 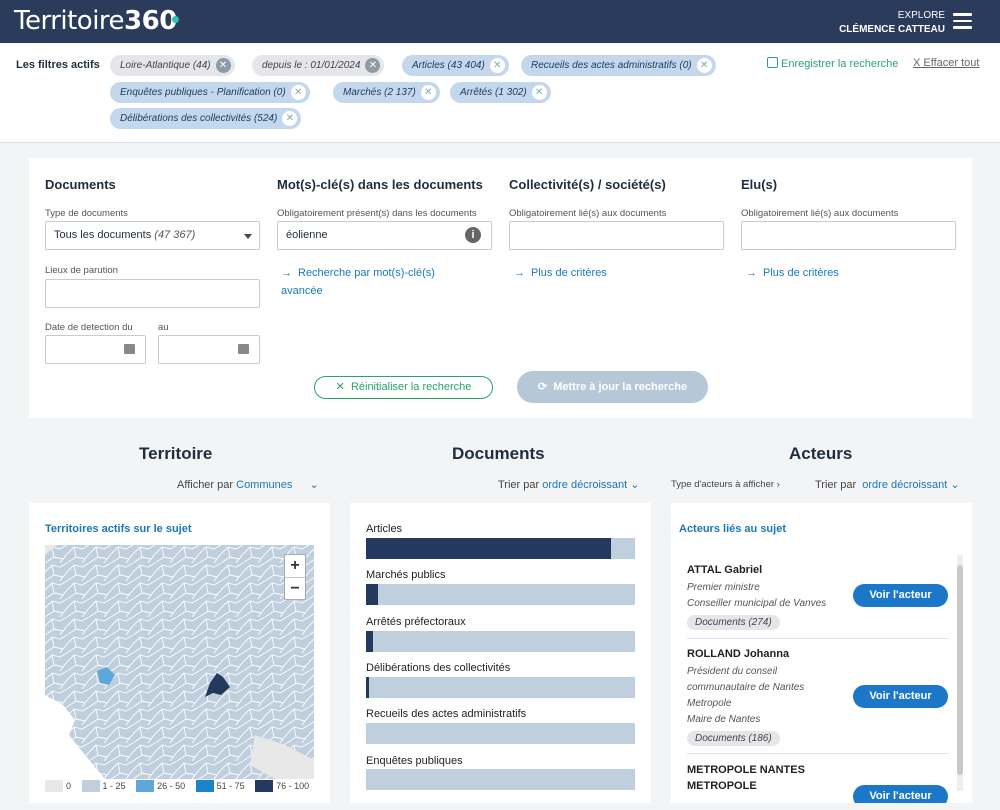 I want to click on sort-prefix: Trier par, so click(x=519, y=485).